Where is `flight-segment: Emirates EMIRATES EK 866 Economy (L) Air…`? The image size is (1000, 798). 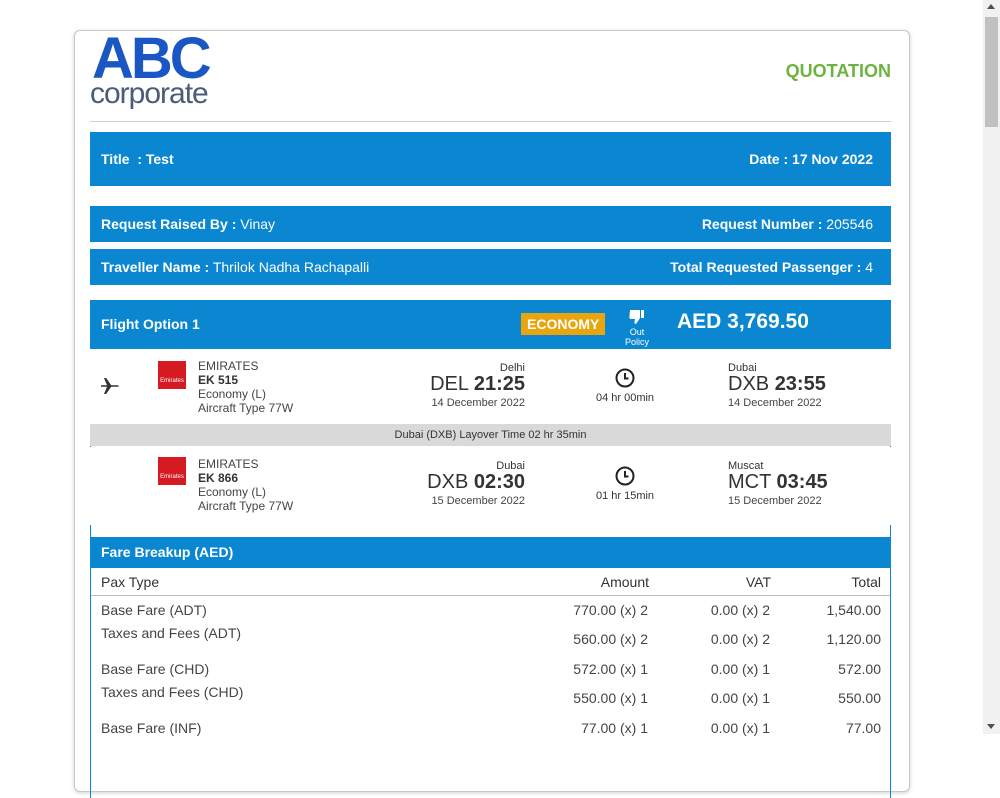
flight-segment: Emirates EMIRATES EK 866 Economy (L) Air… is located at coordinates (490, 486).